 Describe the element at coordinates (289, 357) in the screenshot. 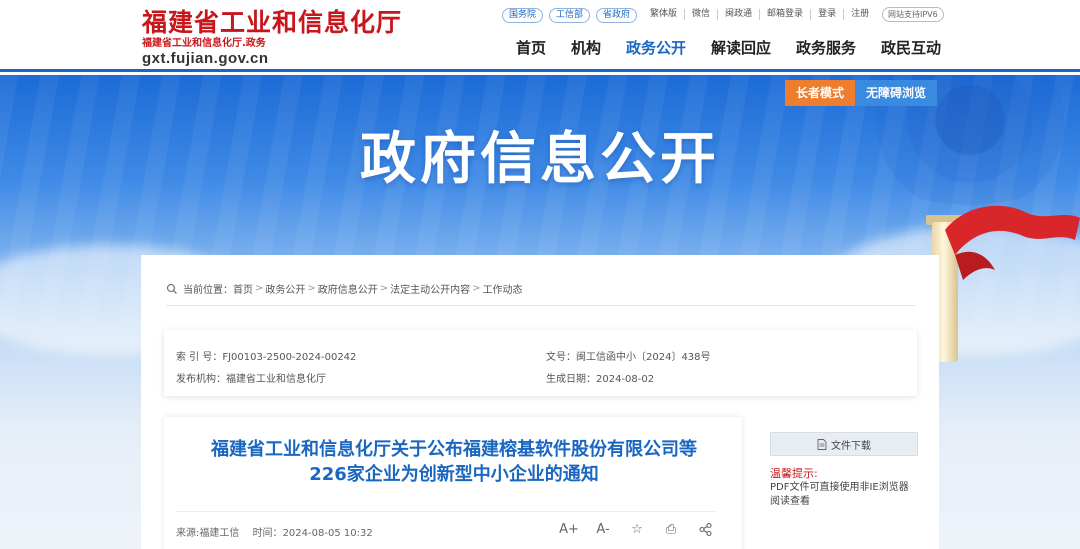

I see `meta-index-value: FJ00103-2500-2024-00242` at that location.